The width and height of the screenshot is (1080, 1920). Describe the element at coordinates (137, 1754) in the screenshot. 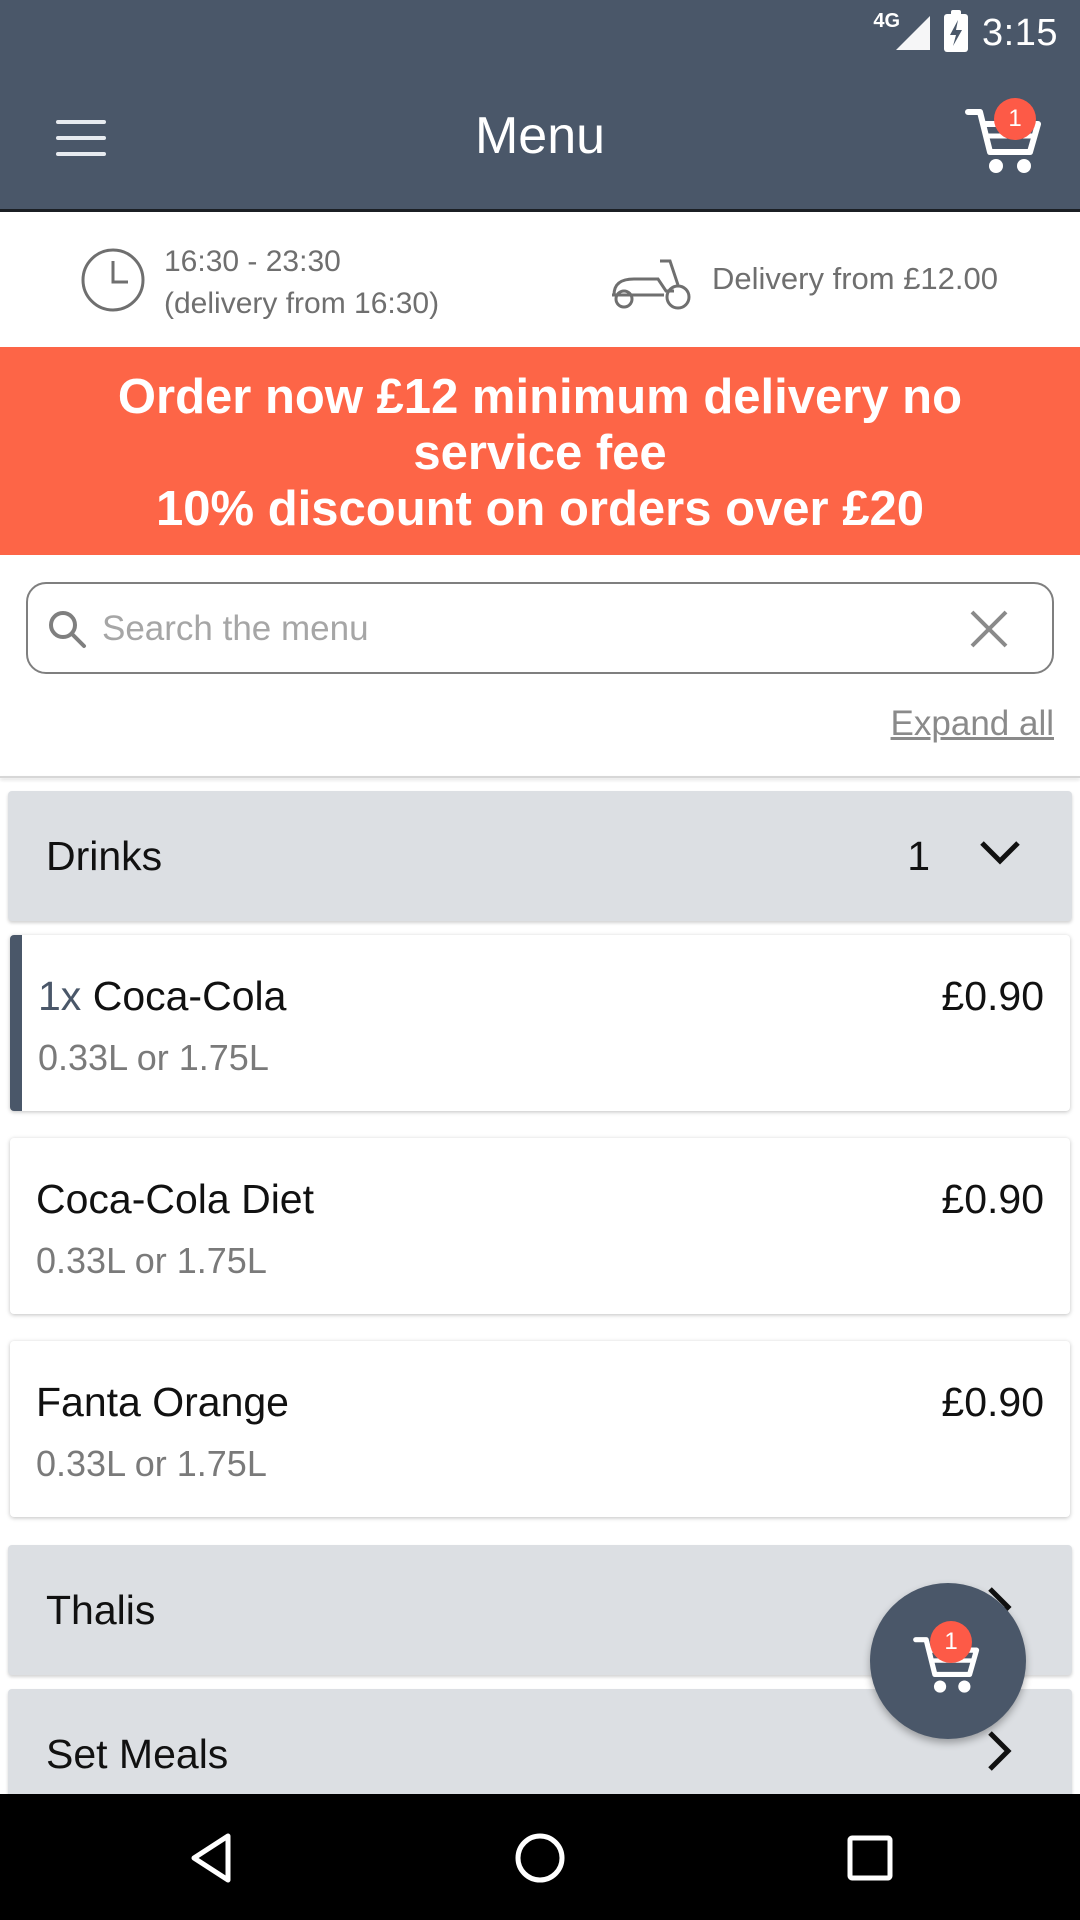

I see `section-title: Set Meals` at that location.